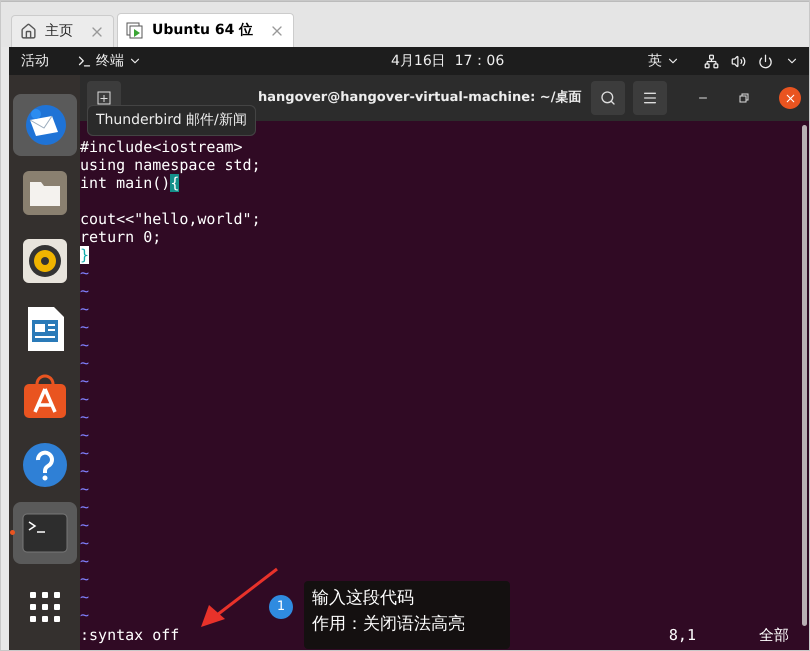 Image resolution: width=810 pixels, height=651 pixels. What do you see at coordinates (28, 31) in the screenshot?
I see `home-icon` at bounding box center [28, 31].